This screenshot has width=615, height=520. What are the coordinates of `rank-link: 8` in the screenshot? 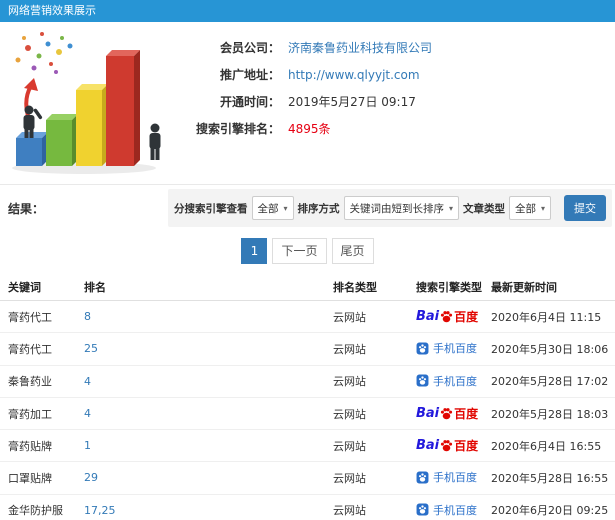 It's located at (87, 316).